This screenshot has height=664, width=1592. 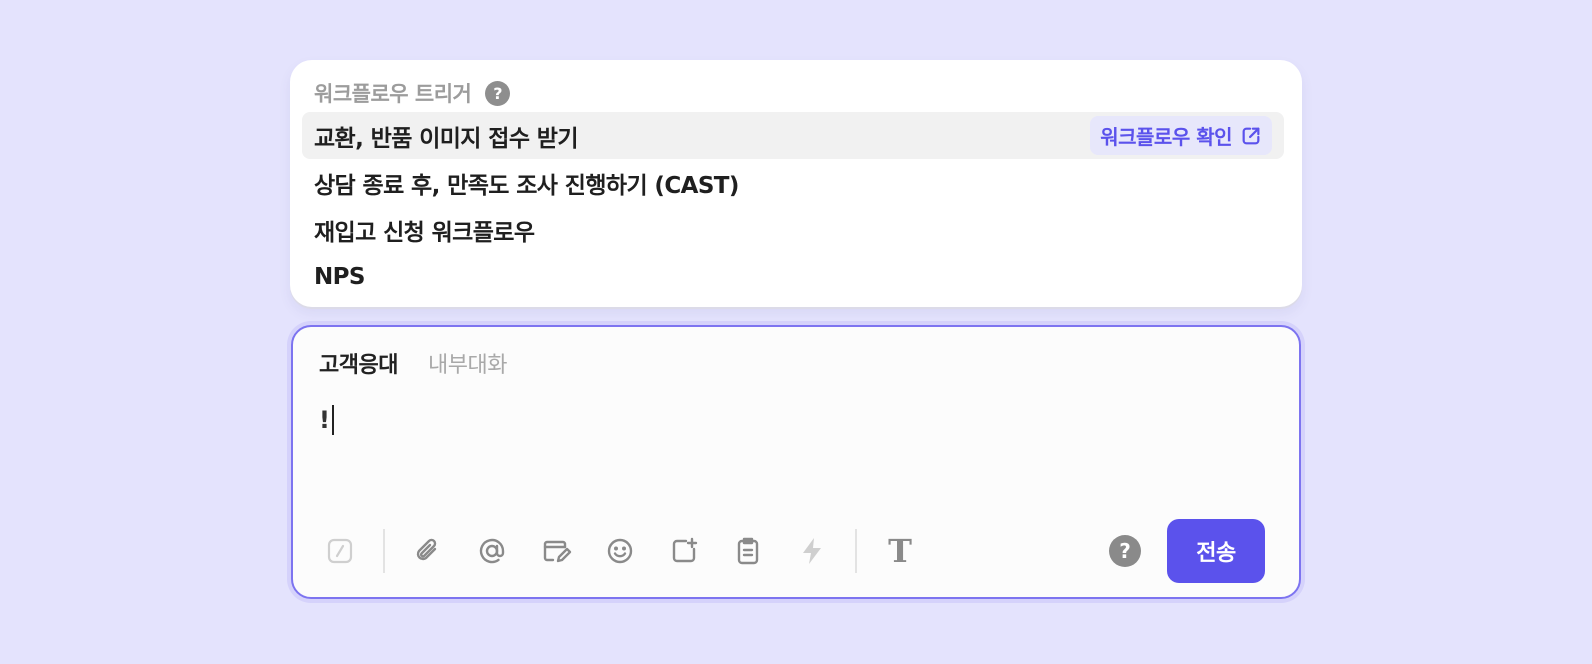 What do you see at coordinates (793, 135) in the screenshot?
I see `workflow-item: 교환, 반품 이미지 접수 받기 워크플로우 확인` at bounding box center [793, 135].